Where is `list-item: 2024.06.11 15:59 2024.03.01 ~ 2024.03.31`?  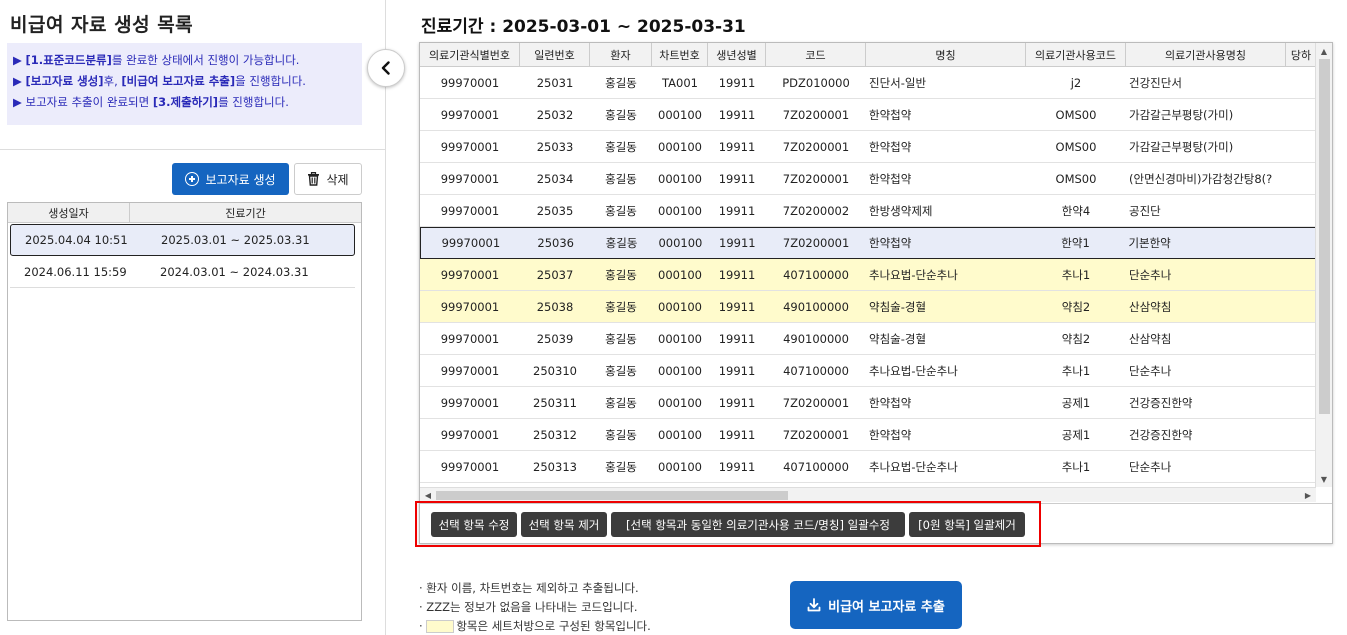 list-item: 2024.06.11 15:59 2024.03.01 ~ 2024.03.31 is located at coordinates (182, 272).